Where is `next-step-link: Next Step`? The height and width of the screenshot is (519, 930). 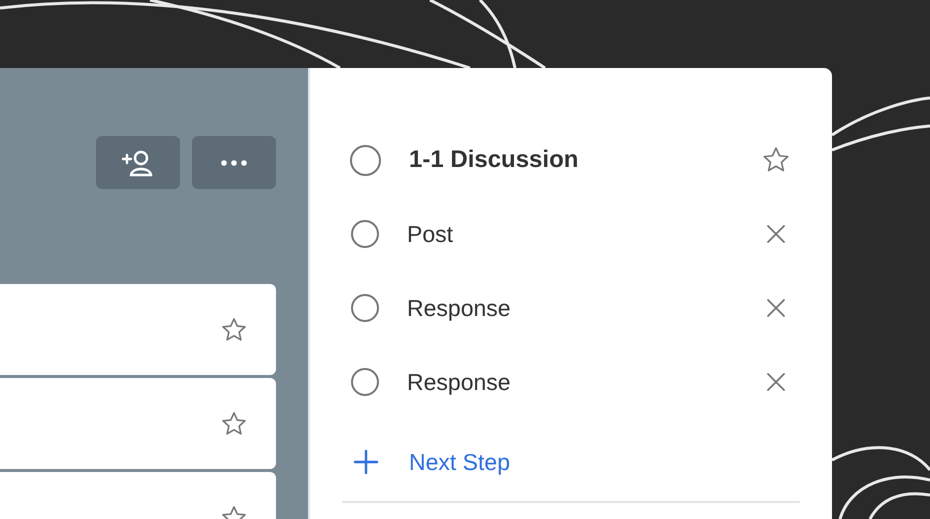
next-step-link: Next Step is located at coordinates (600, 462).